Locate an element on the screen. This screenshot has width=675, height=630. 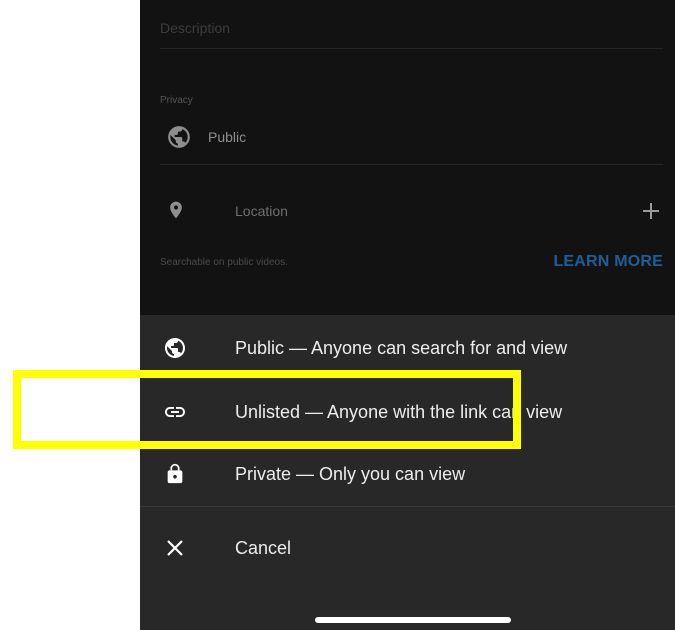
description-underline is located at coordinates (411, 48).